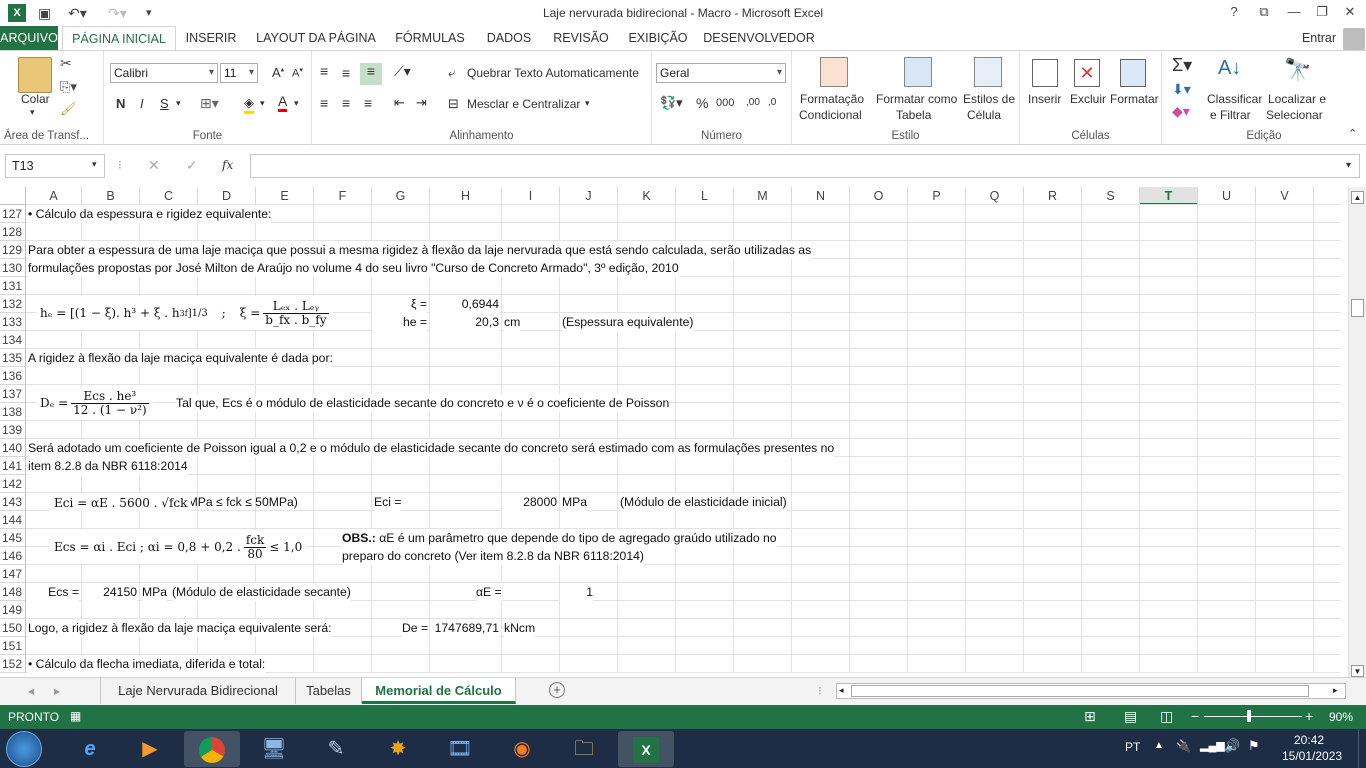 This screenshot has height=768, width=1366. Describe the element at coordinates (178, 103) in the screenshot. I see `underline-dropdown-icon: ▾` at that location.